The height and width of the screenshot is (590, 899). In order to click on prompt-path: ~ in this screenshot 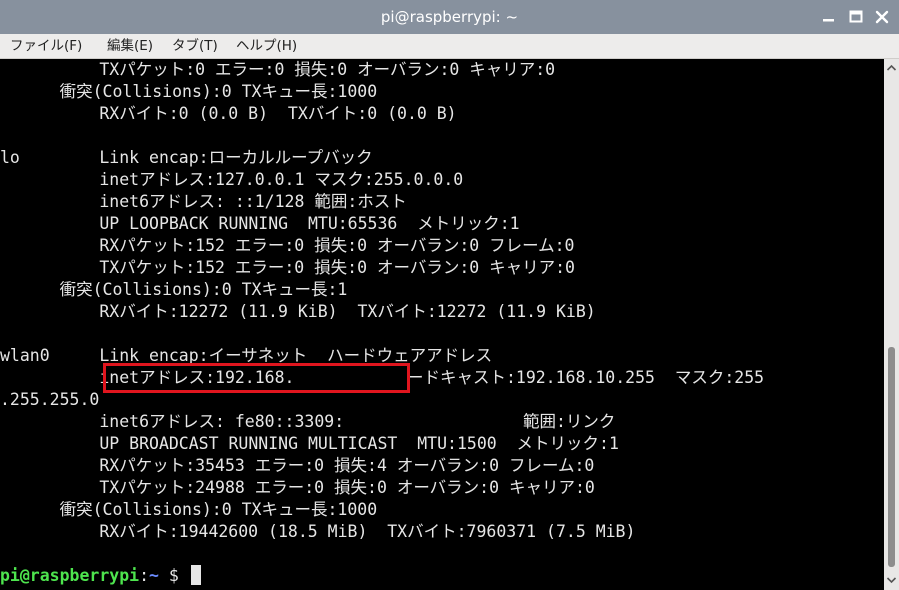, I will do `click(154, 575)`.